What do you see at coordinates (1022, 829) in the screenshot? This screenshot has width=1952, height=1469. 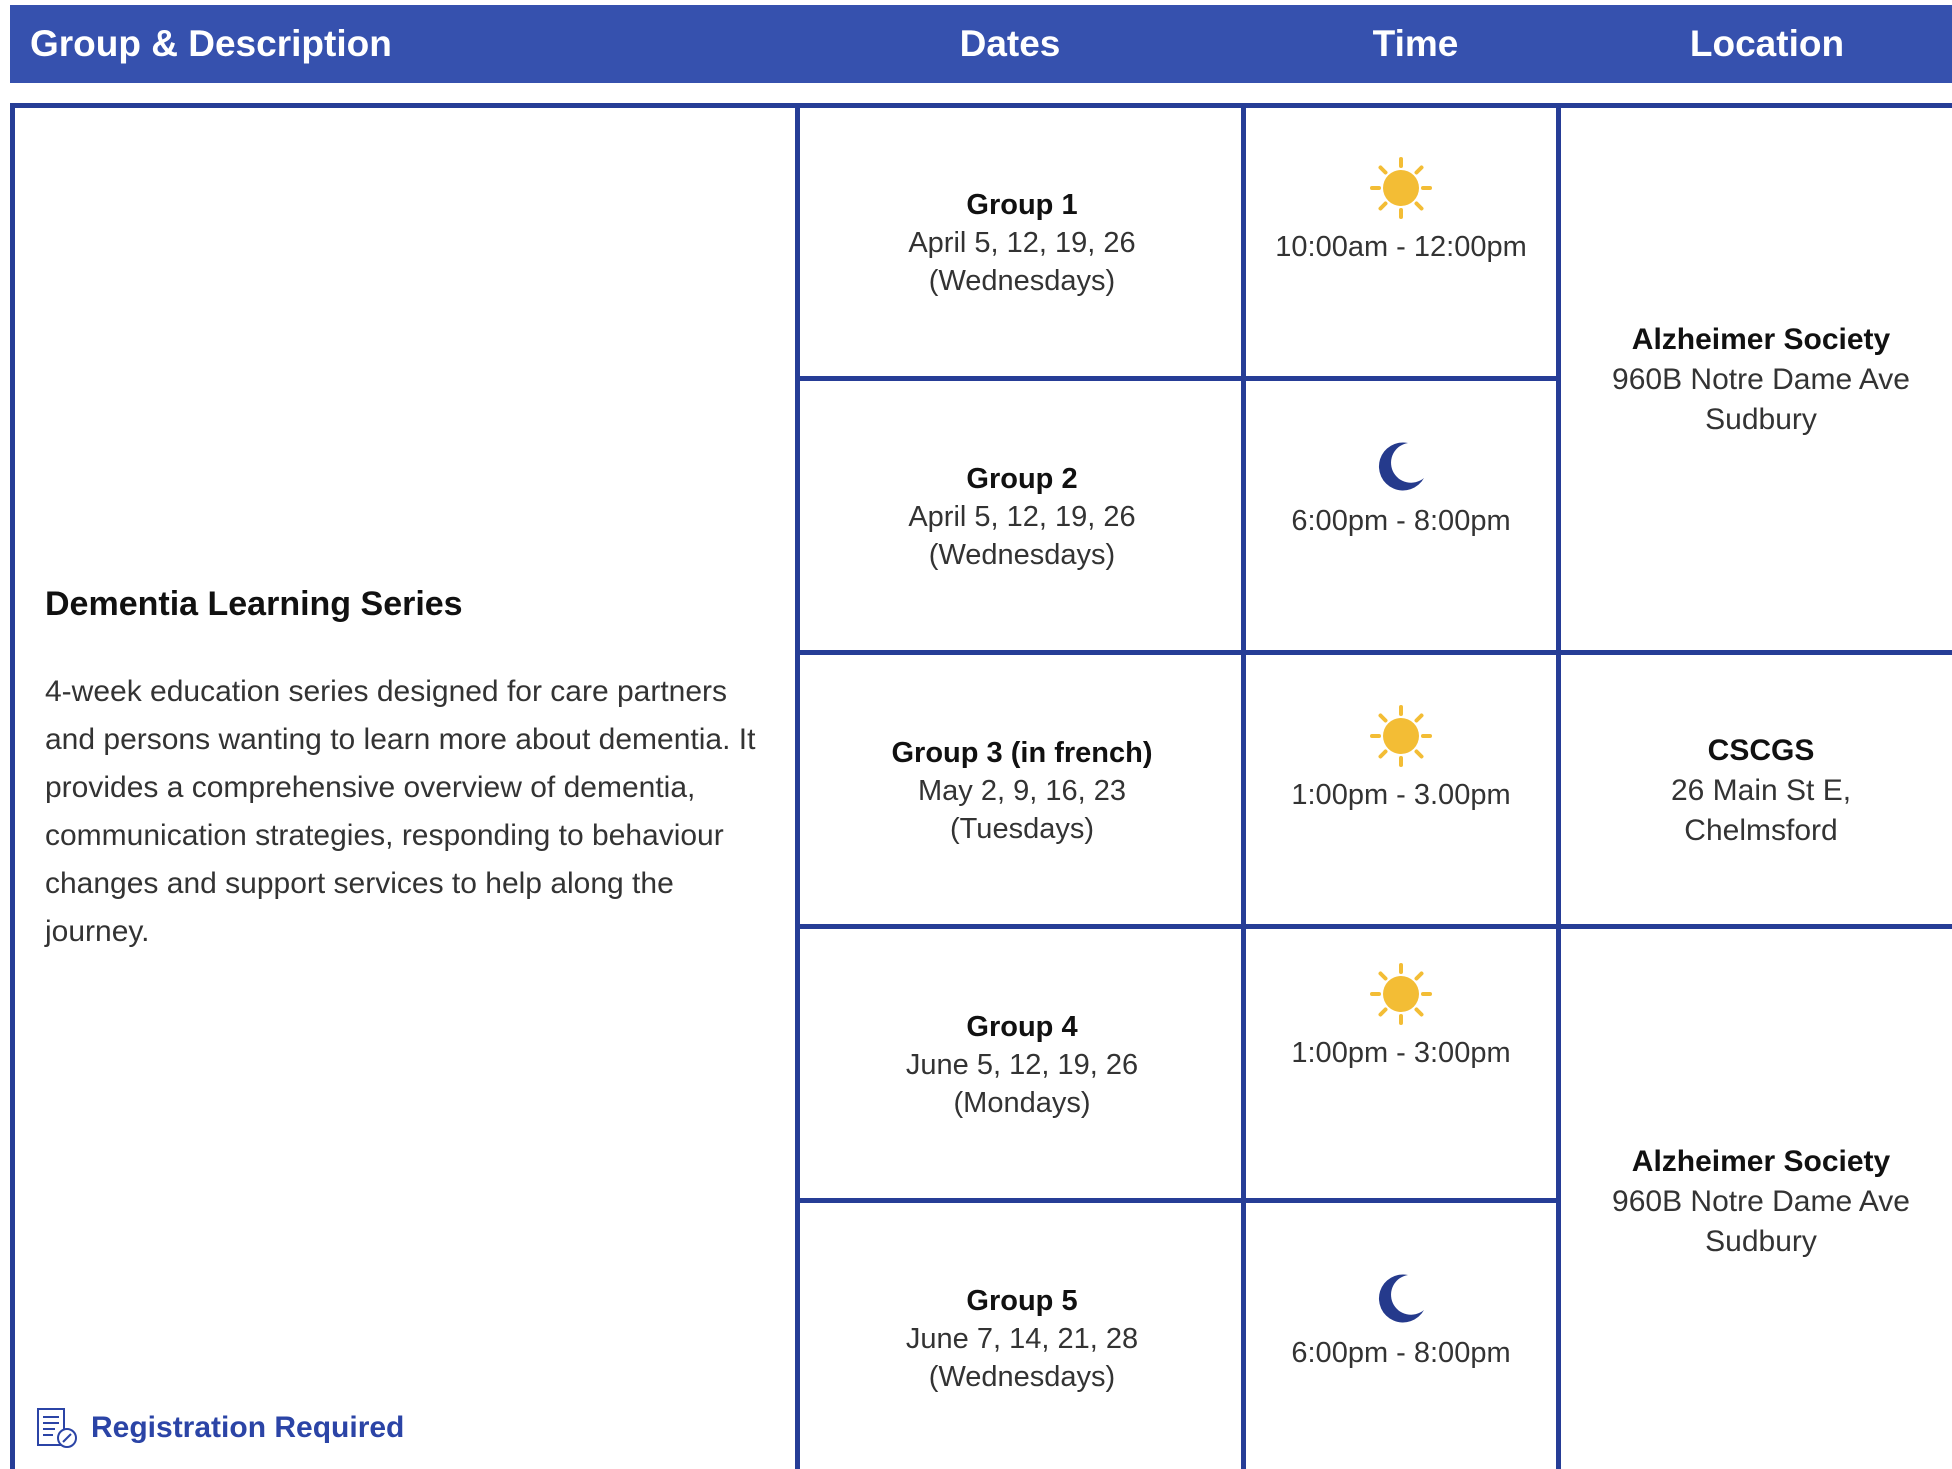 I see `group-3-days: (Tuesdays)` at bounding box center [1022, 829].